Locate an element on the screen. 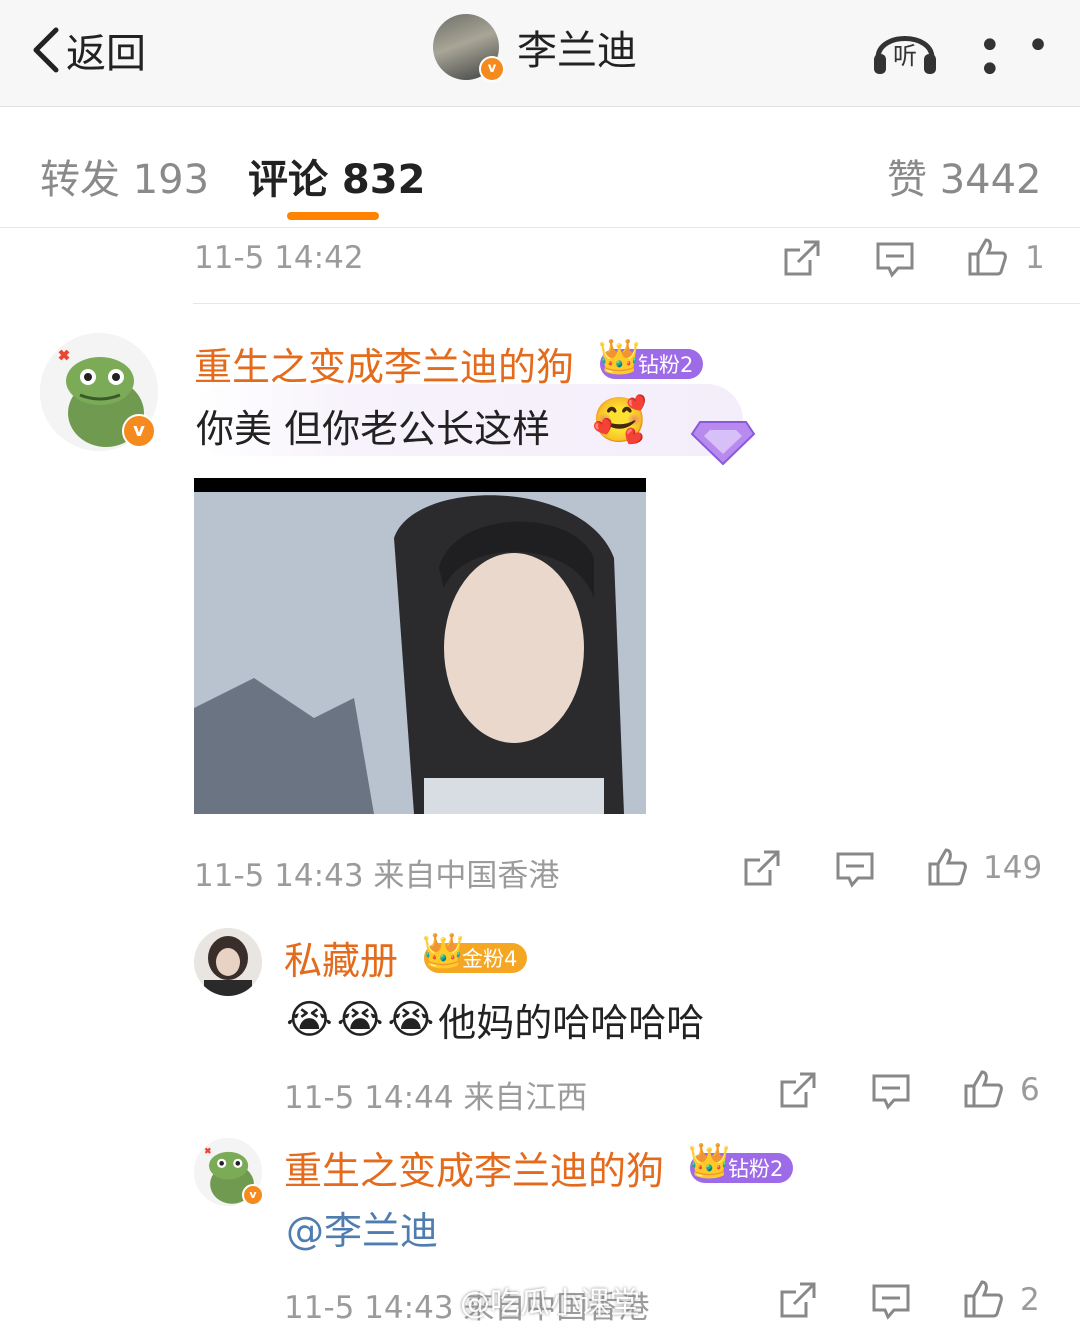 The image size is (1080, 1342). like-count: 1 is located at coordinates (1035, 258).